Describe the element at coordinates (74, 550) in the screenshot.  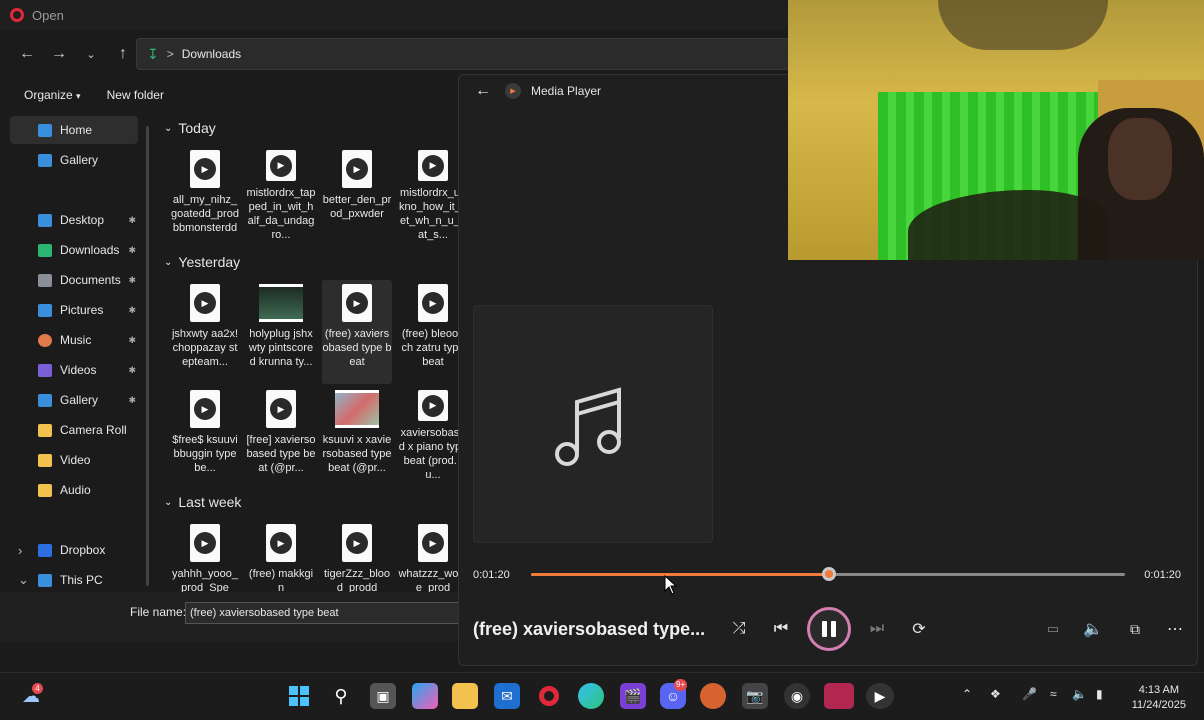
I see `sidebar-item-dropbox: › Dropbox` at that location.